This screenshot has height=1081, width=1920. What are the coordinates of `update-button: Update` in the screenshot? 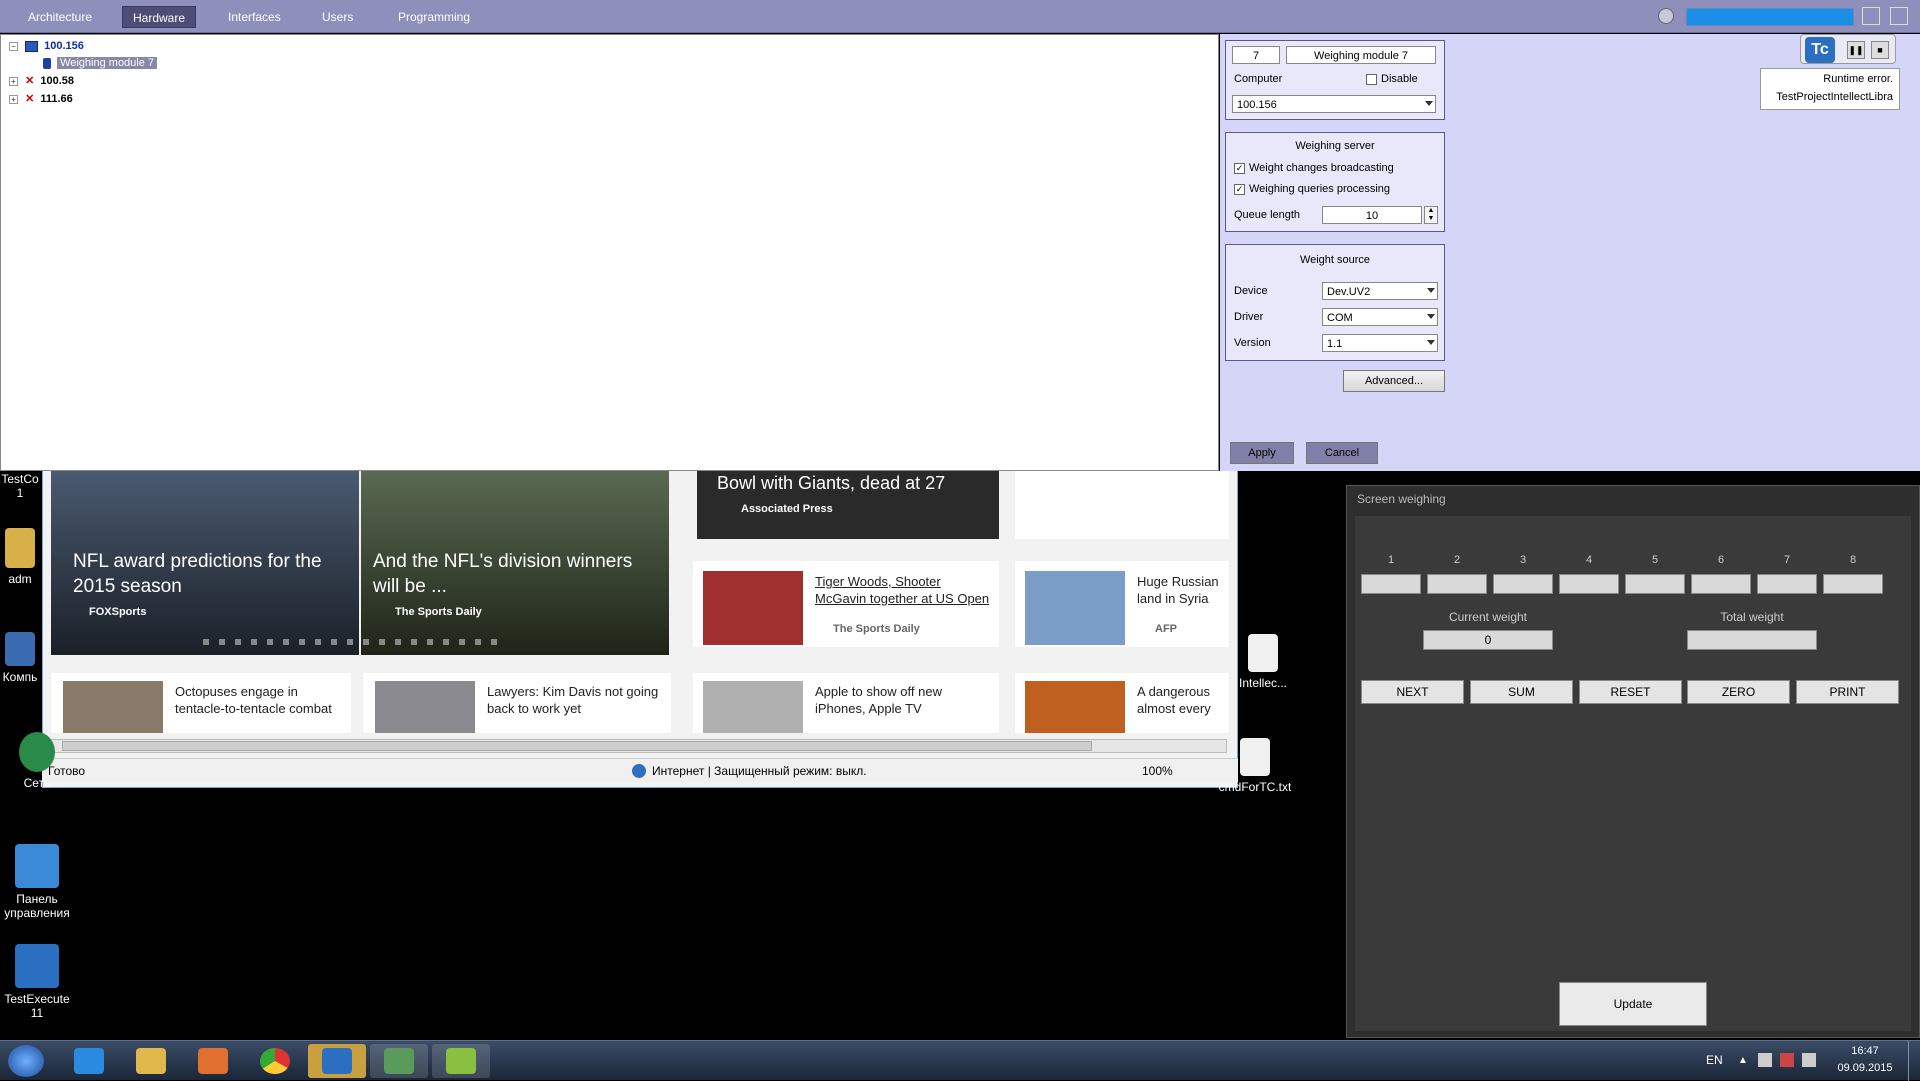 It's located at (1633, 1004).